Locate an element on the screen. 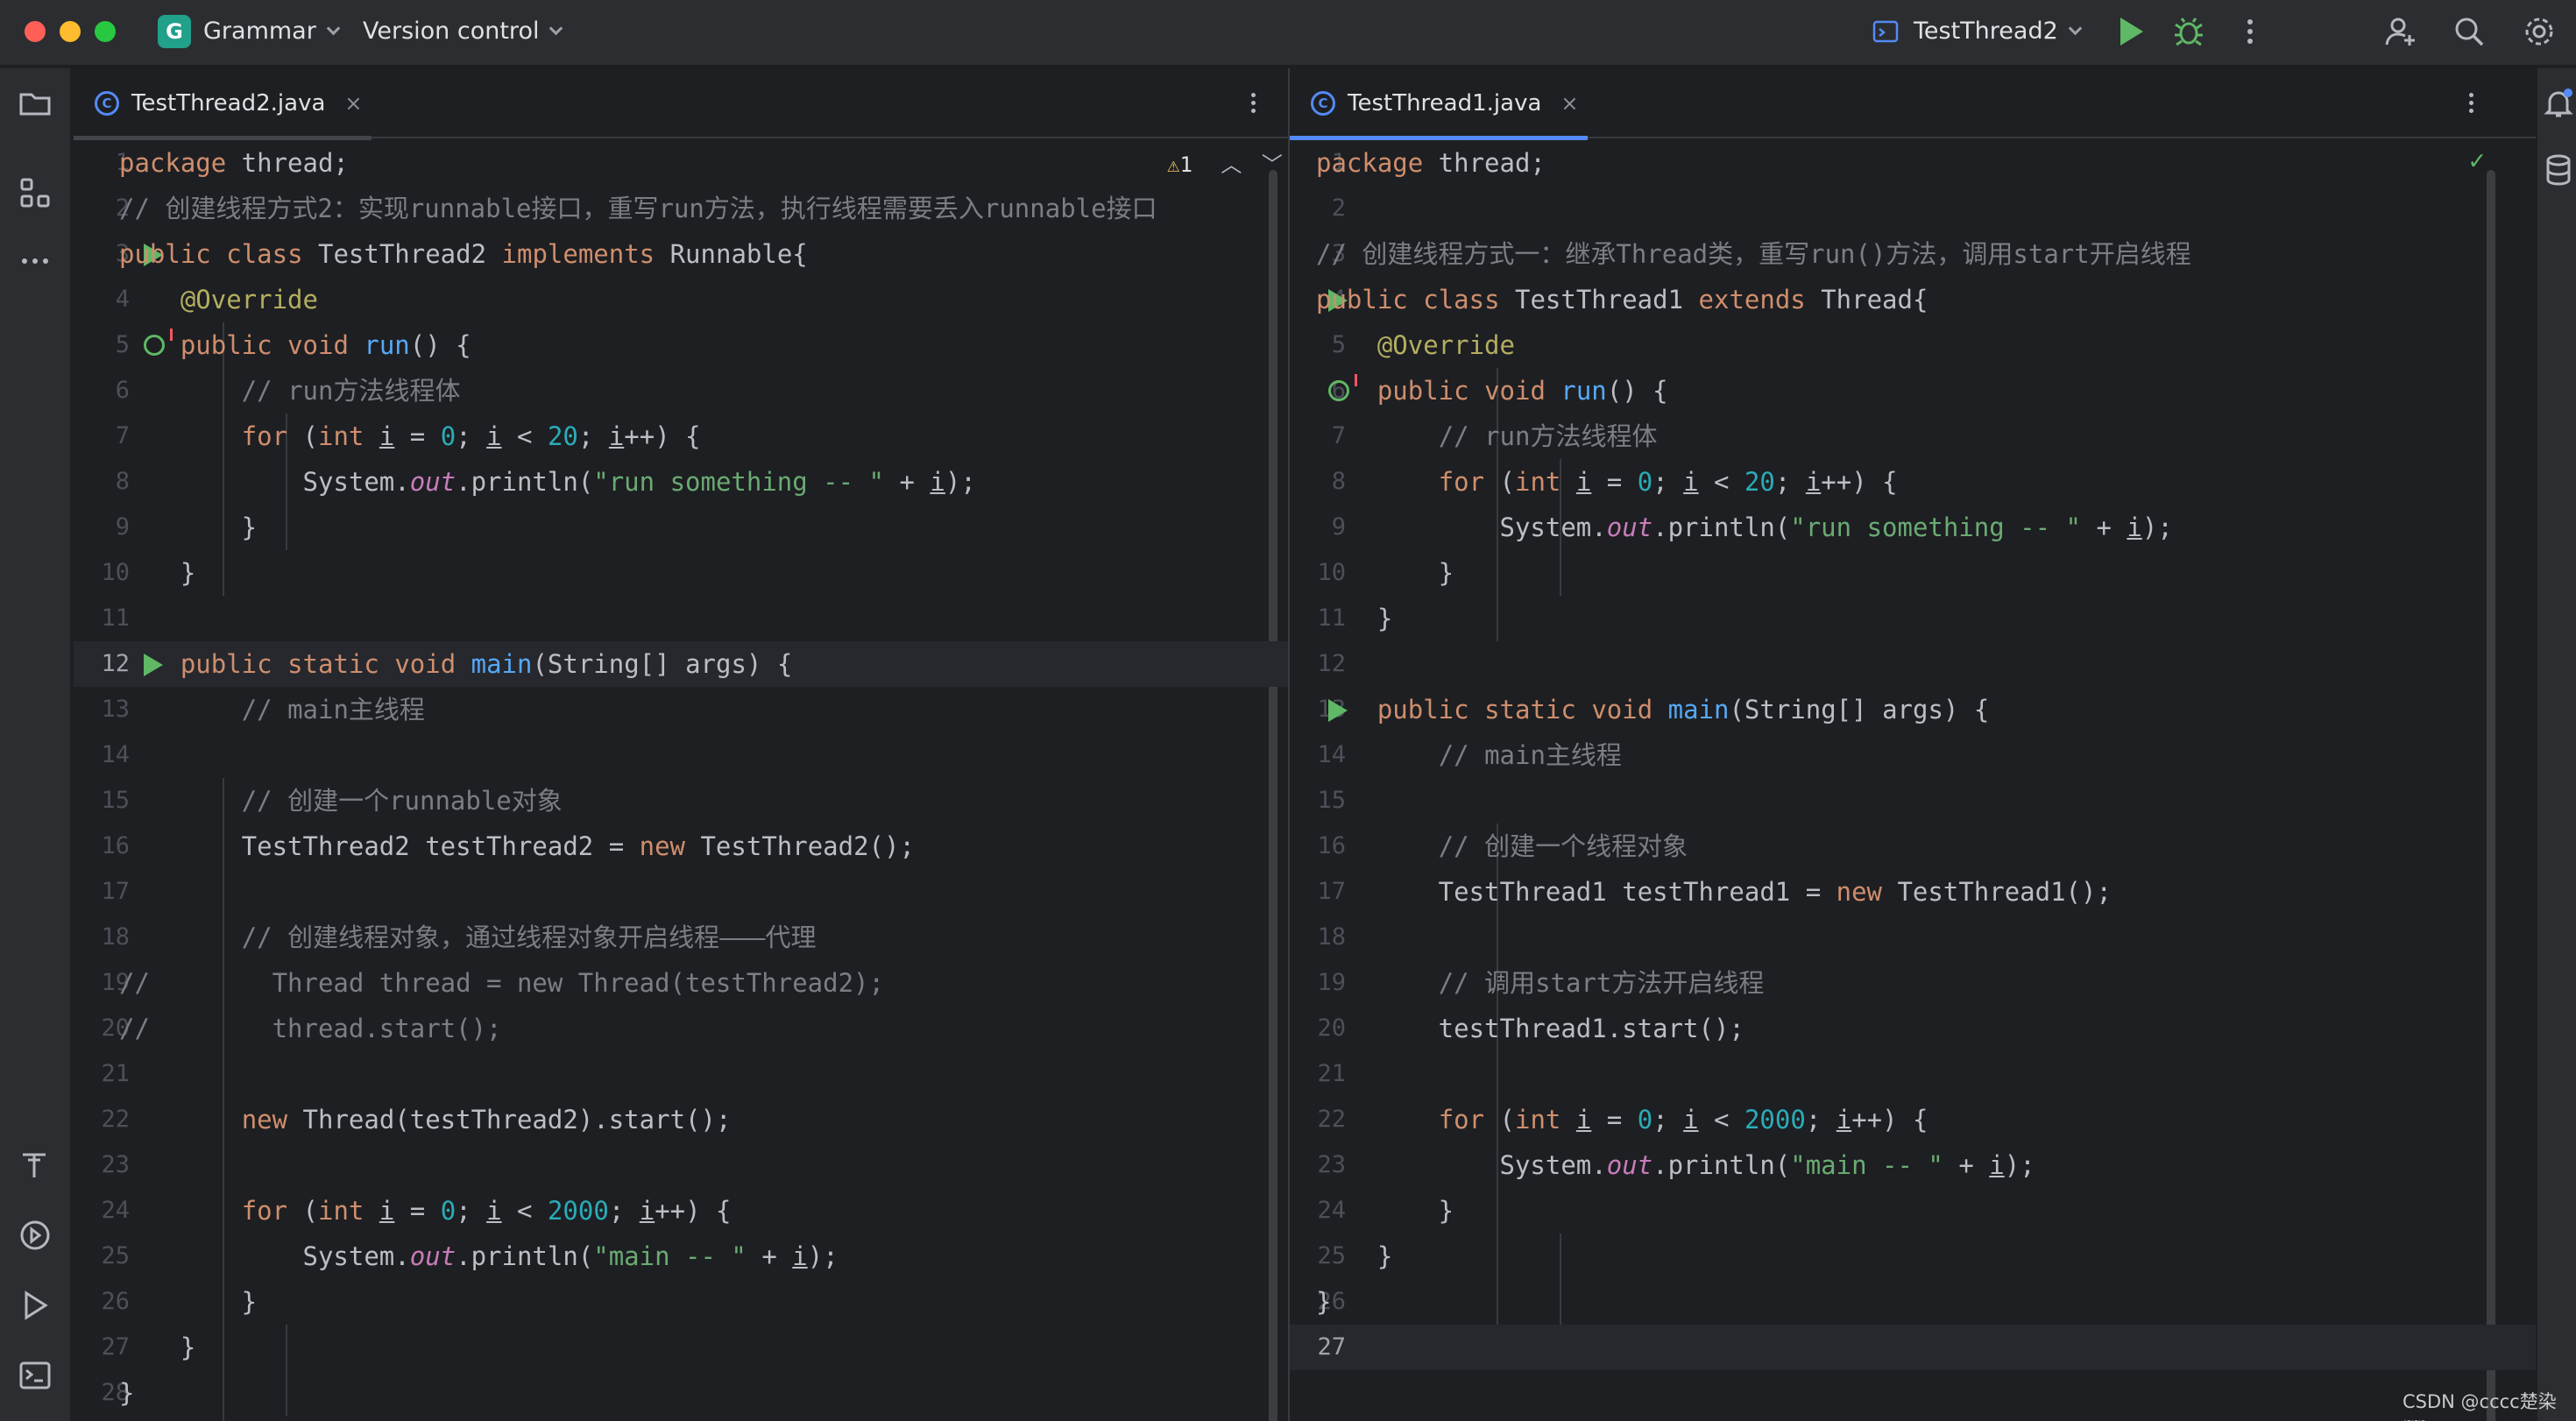 This screenshot has height=1421, width=2576. code-line: 18 // 创建线程对象，通过线程对象开启线程———代理 is located at coordinates (681, 937).